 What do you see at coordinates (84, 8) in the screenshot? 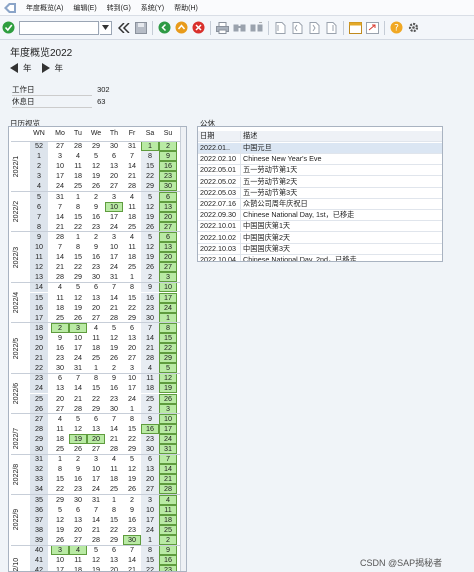
I see `menu-edit: 编辑(E)` at bounding box center [84, 8].